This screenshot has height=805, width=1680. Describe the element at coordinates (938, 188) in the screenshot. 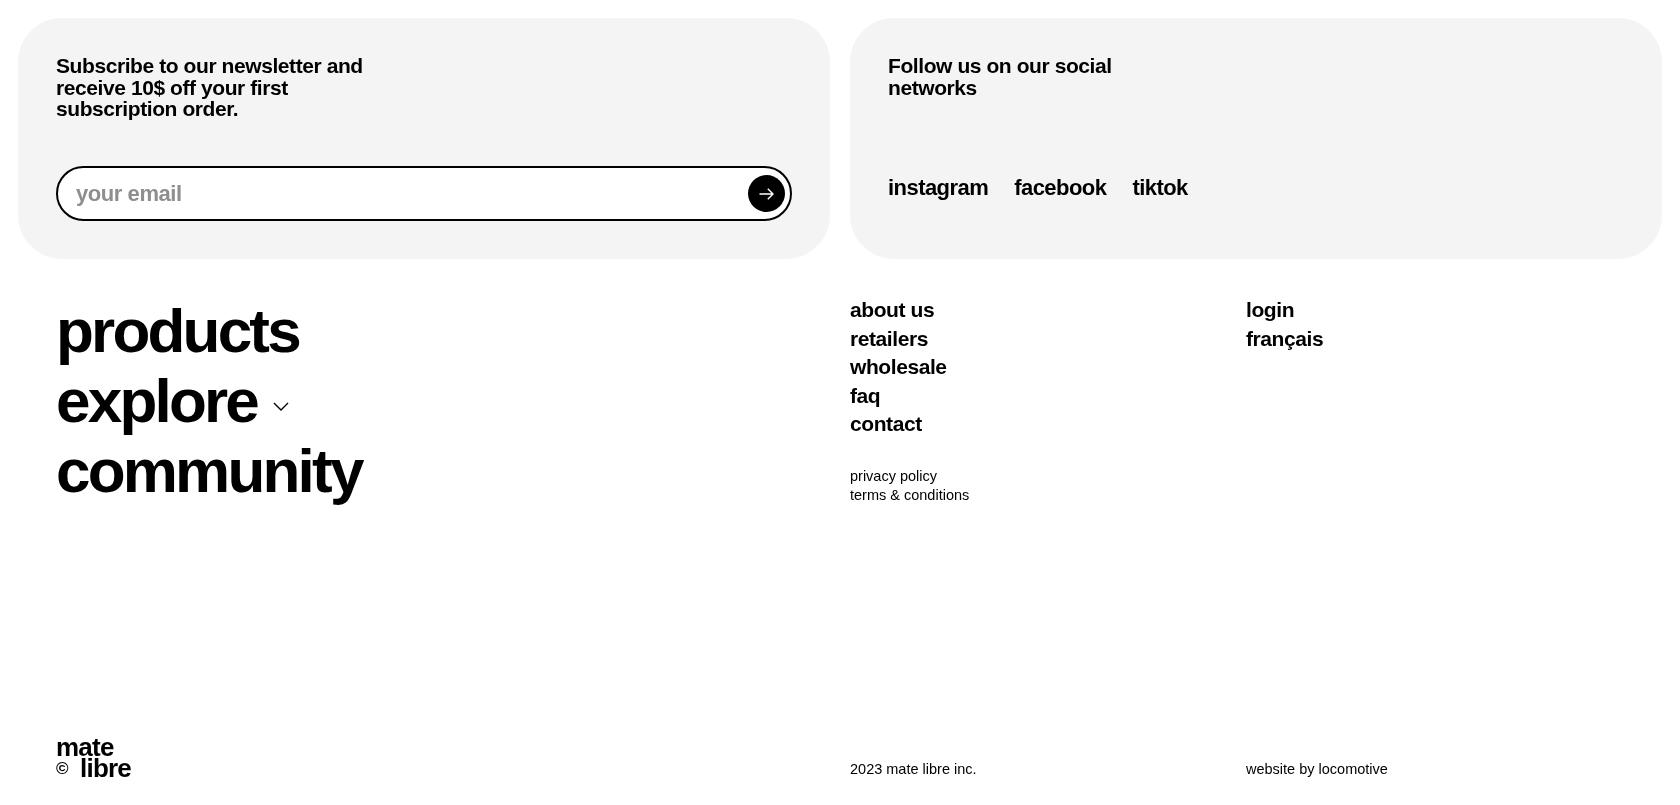

I see `social-link: instagram` at that location.